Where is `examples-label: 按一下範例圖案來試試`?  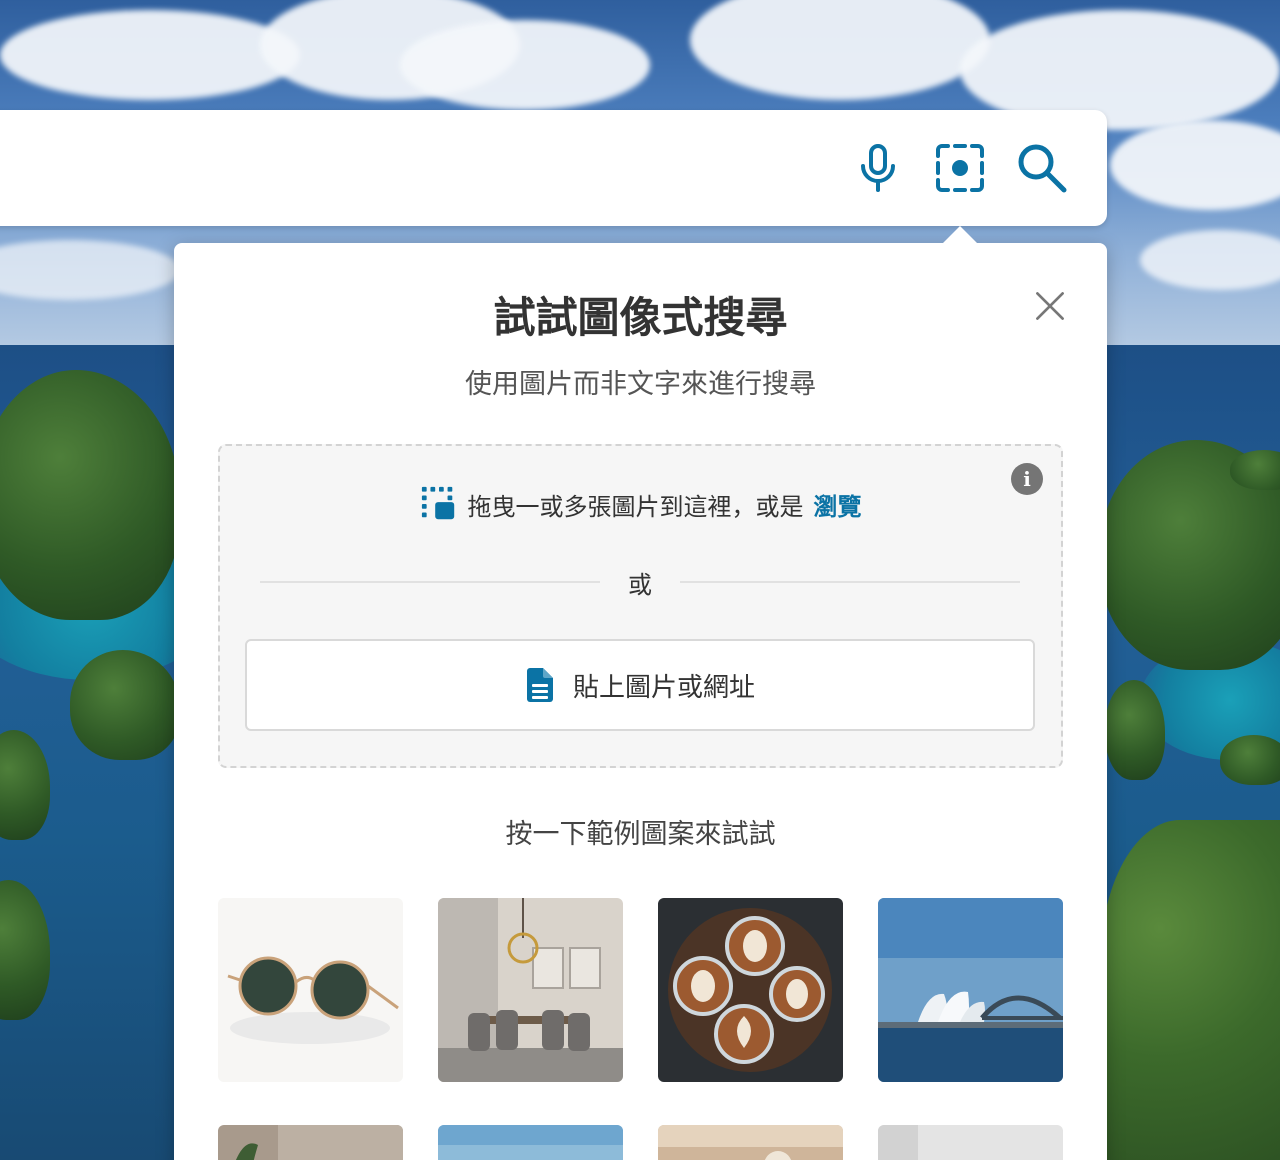
examples-label: 按一下範例圖案來試試 is located at coordinates (640, 834).